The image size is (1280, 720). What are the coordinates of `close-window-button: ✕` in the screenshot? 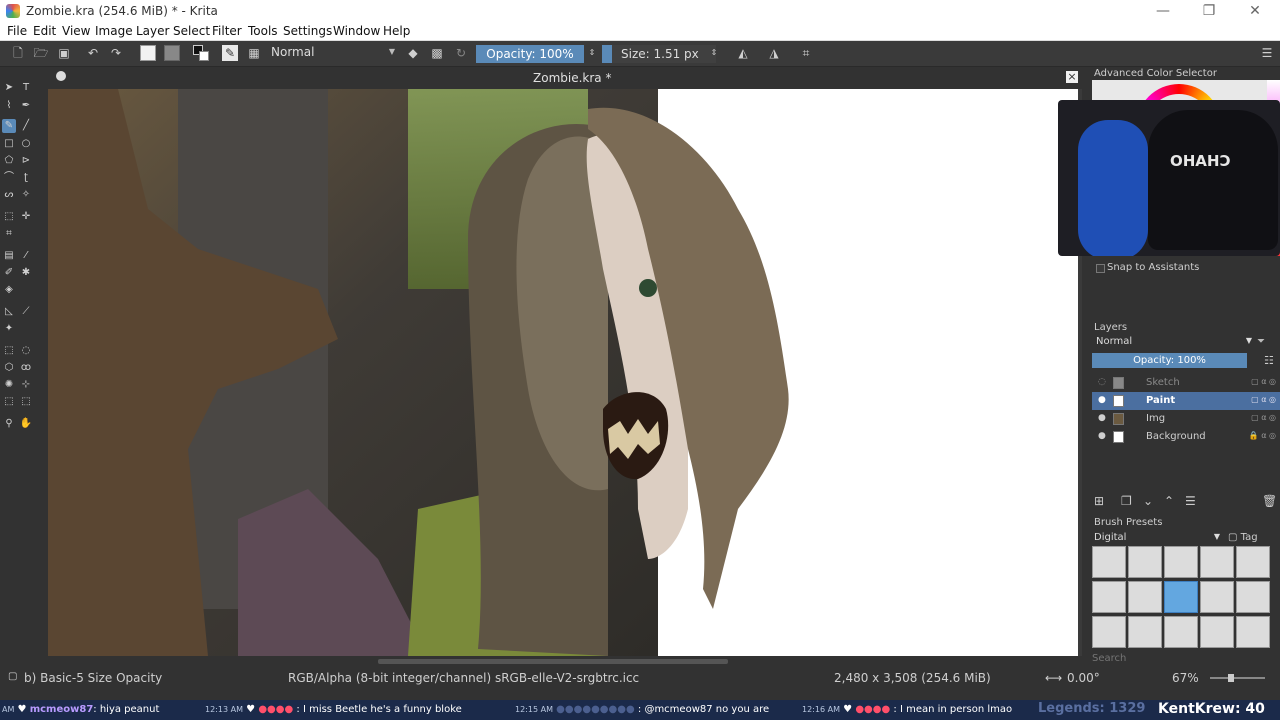 It's located at (1255, 11).